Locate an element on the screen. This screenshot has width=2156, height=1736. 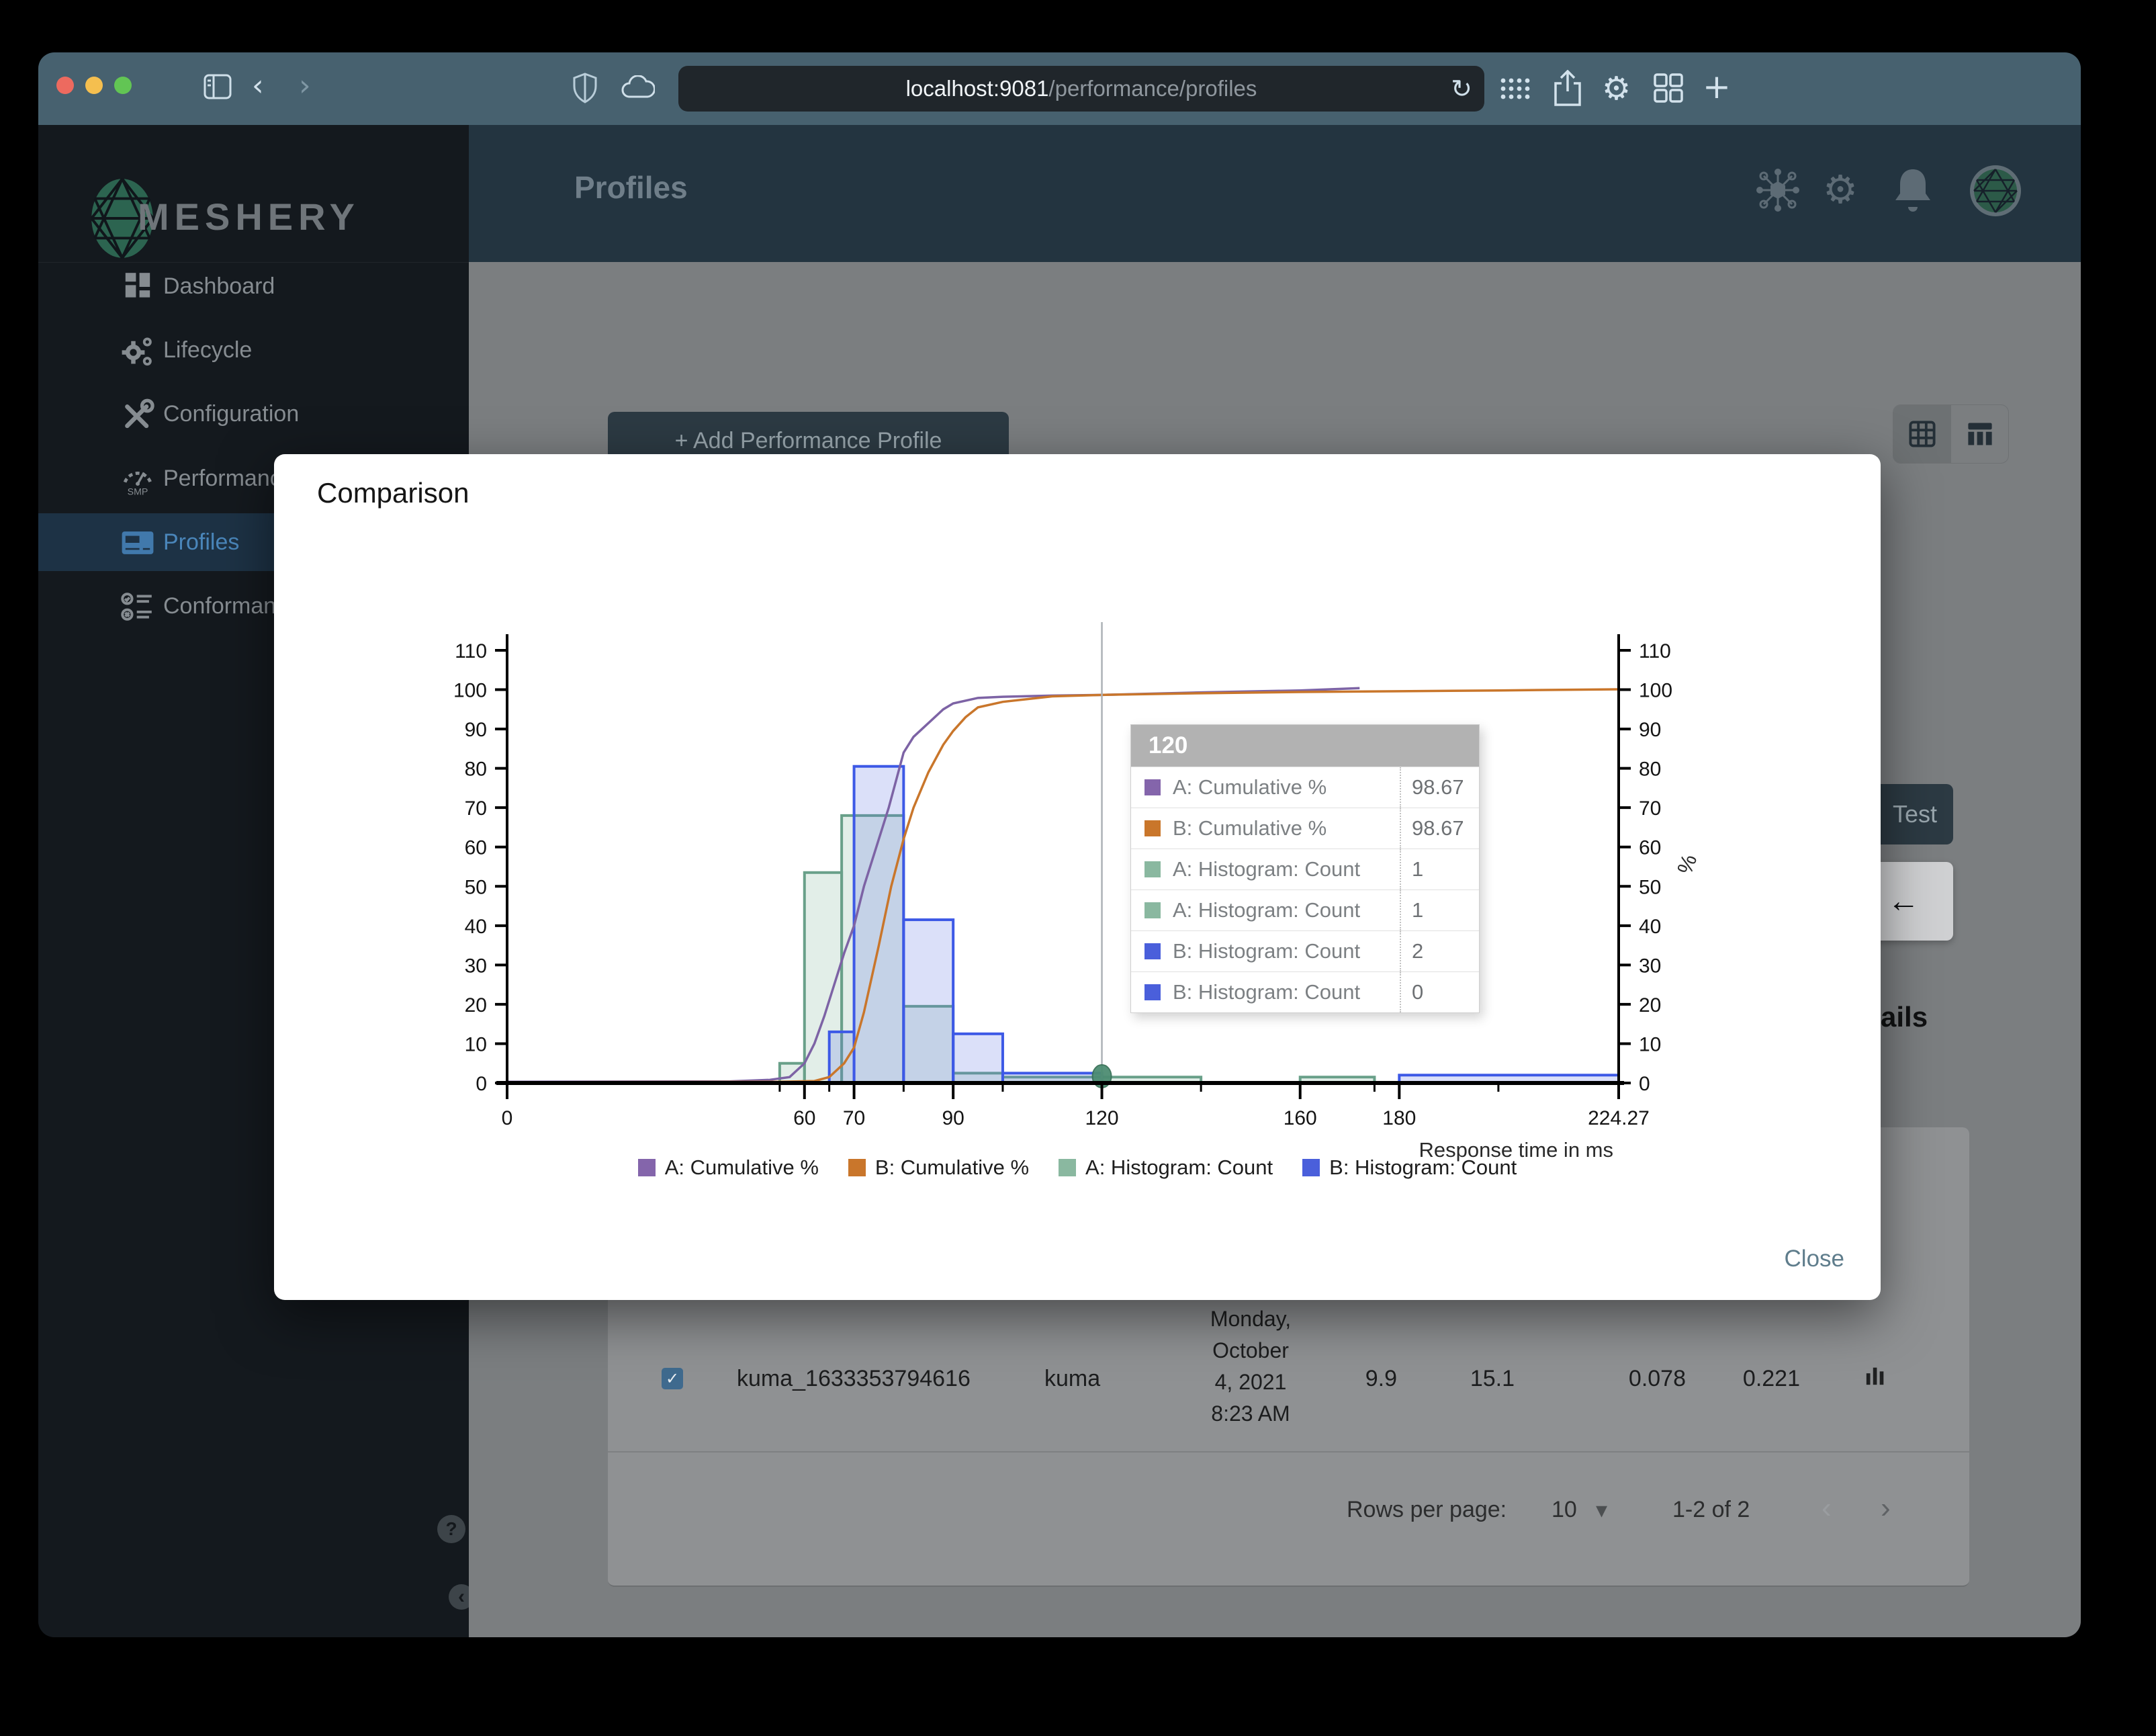
performance-smp-icon: SMP is located at coordinates (137, 484).